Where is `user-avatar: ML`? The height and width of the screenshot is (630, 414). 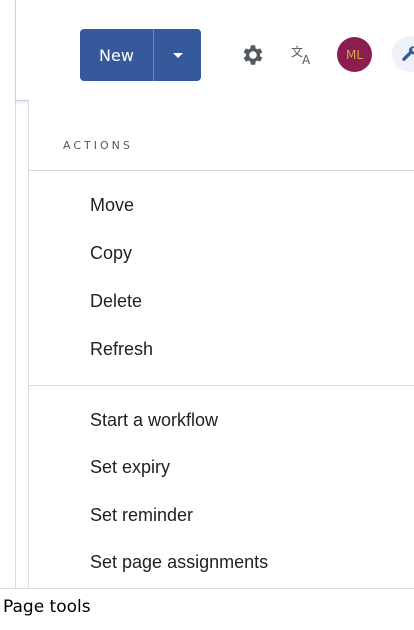 user-avatar: ML is located at coordinates (354, 54).